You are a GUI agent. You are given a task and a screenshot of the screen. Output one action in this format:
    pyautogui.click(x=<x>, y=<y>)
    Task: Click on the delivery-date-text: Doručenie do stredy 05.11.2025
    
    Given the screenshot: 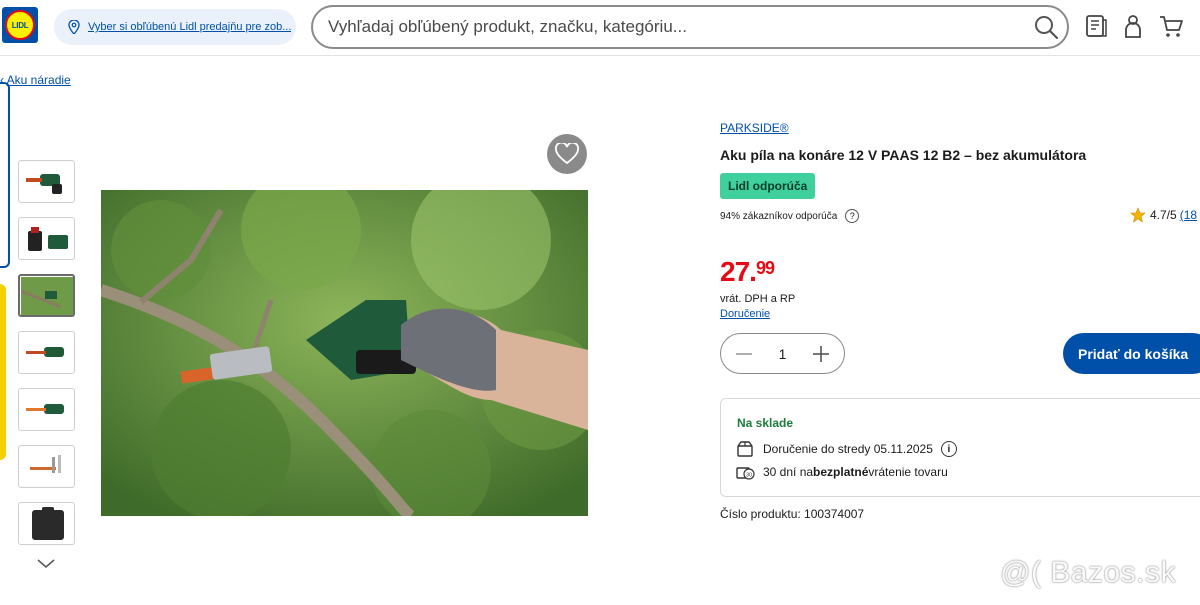 What is the action you would take?
    pyautogui.click(x=848, y=449)
    